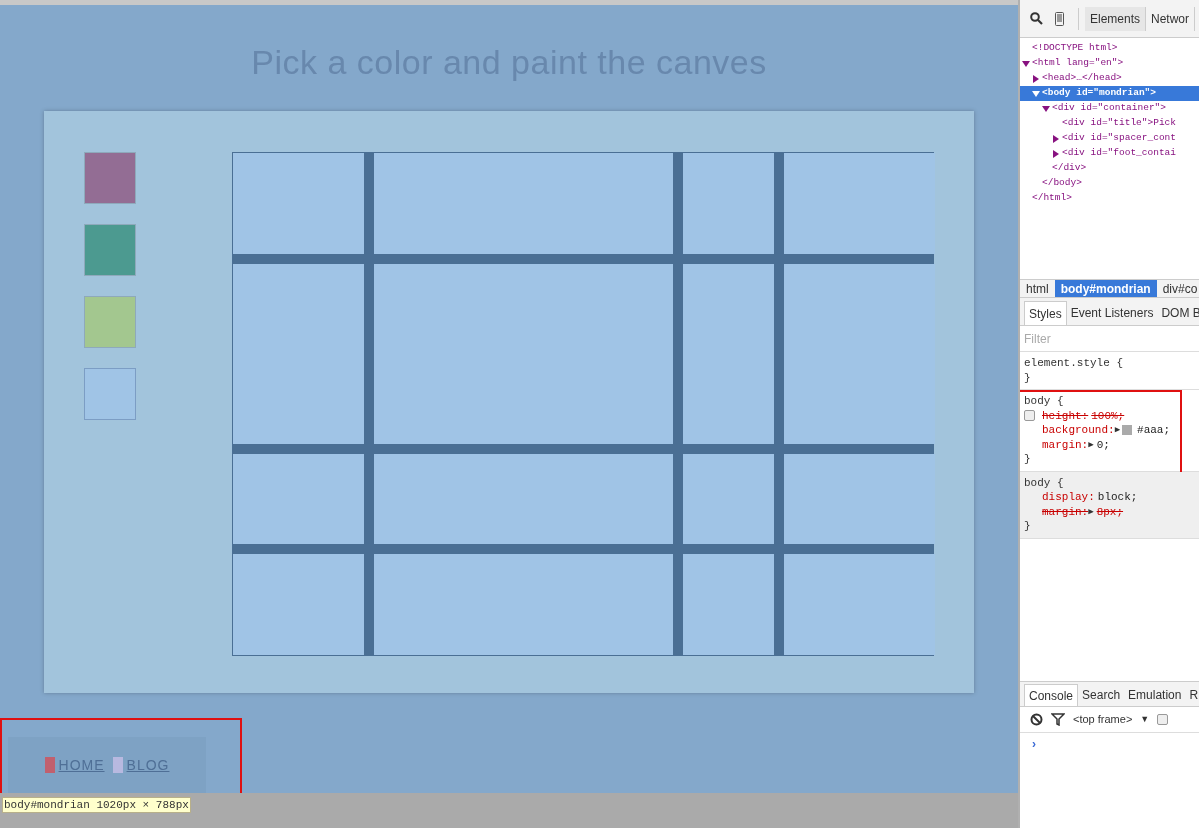 Image resolution: width=1199 pixels, height=828 pixels. I want to click on filter-field: Filter, so click(1109, 339).